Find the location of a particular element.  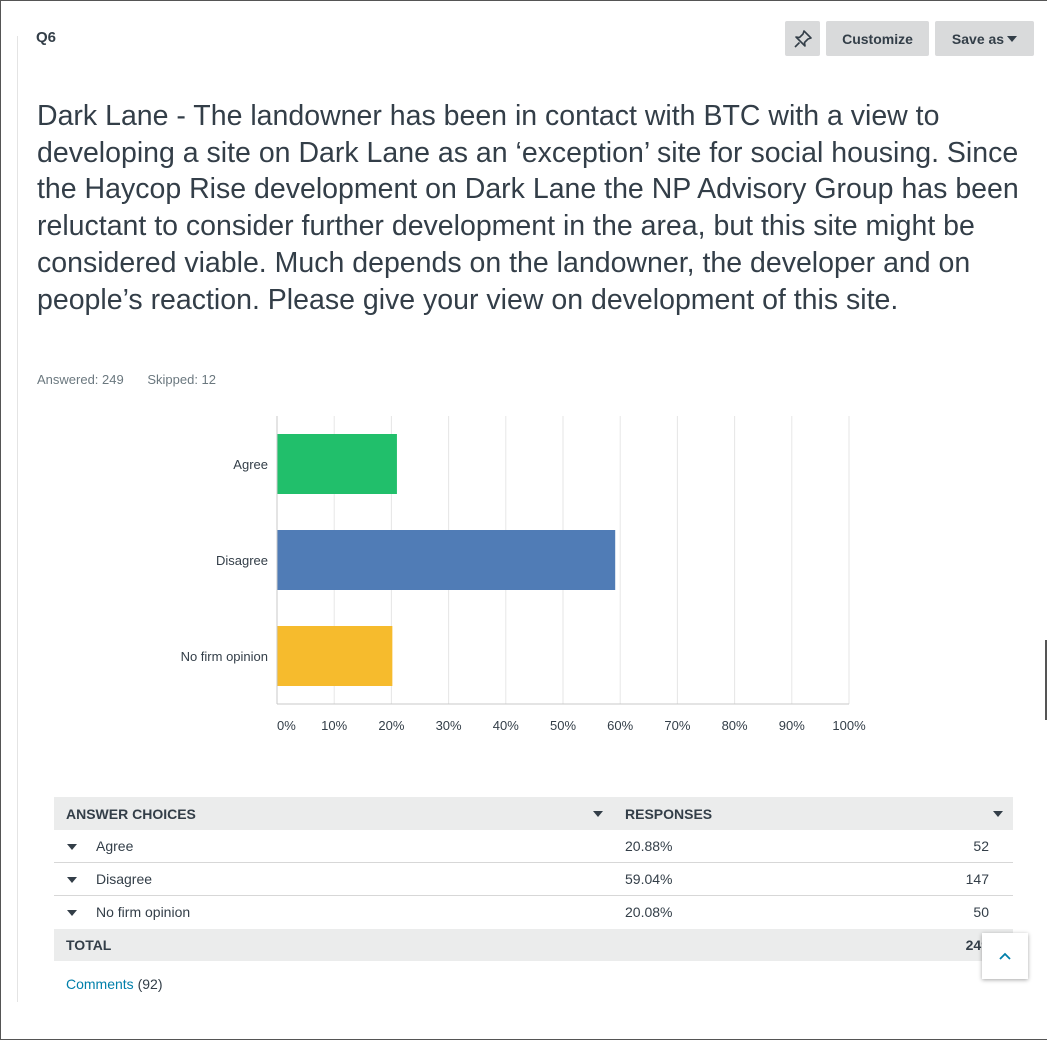

bar-disagree is located at coordinates (446, 560).